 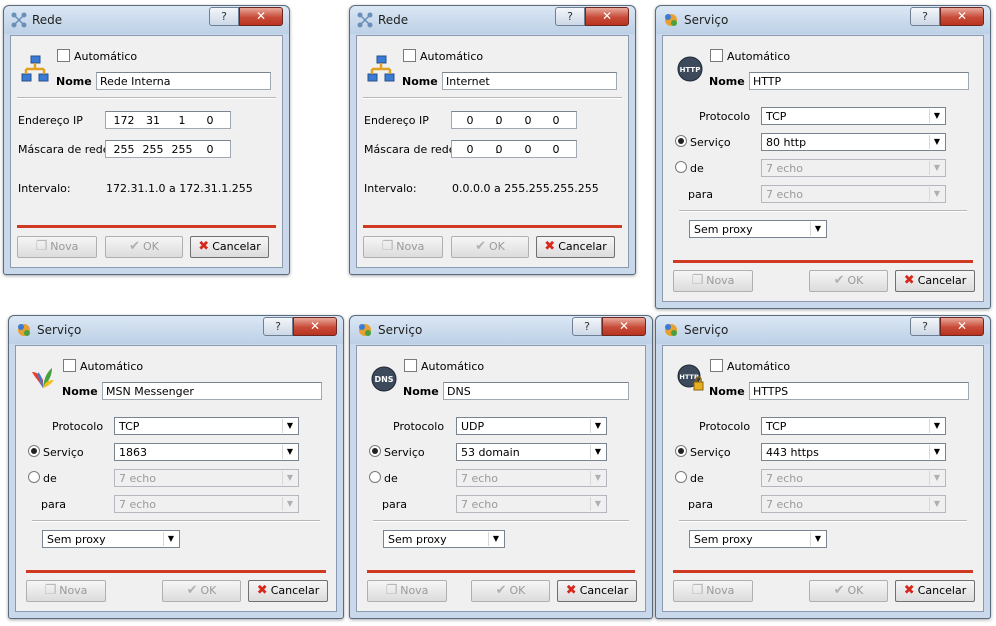 What do you see at coordinates (210, 149) in the screenshot?
I see `mask-octet: 0` at bounding box center [210, 149].